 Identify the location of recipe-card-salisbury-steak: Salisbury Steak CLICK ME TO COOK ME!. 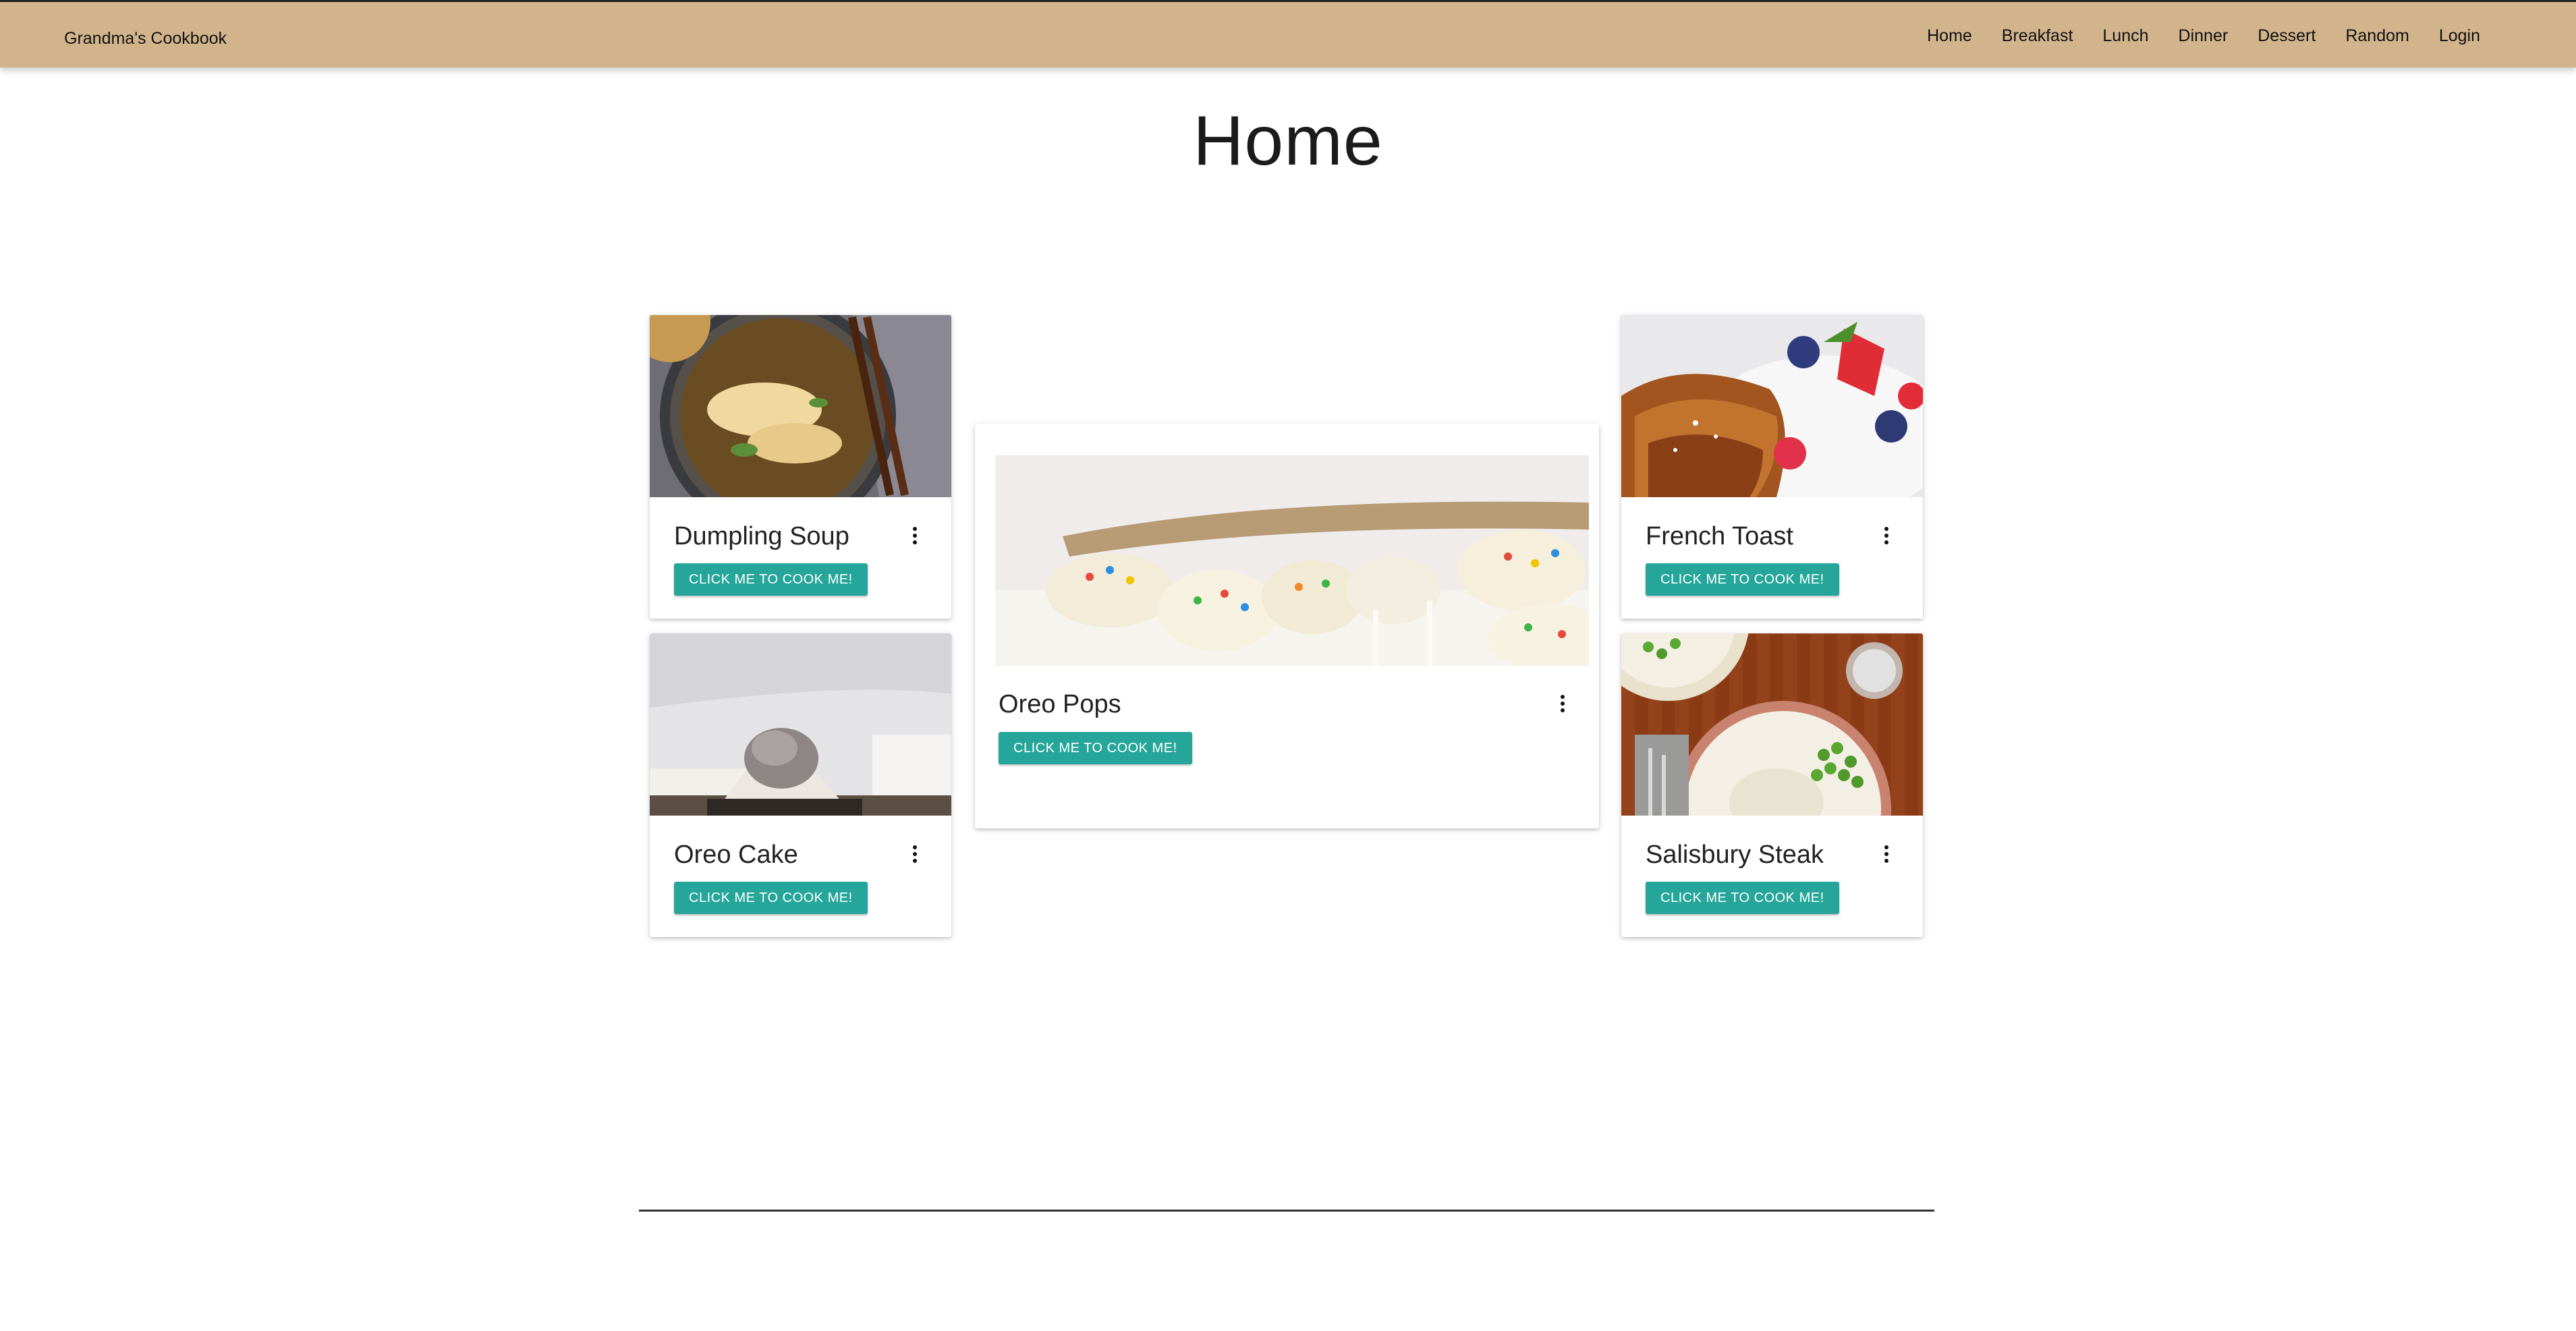
(1772, 785).